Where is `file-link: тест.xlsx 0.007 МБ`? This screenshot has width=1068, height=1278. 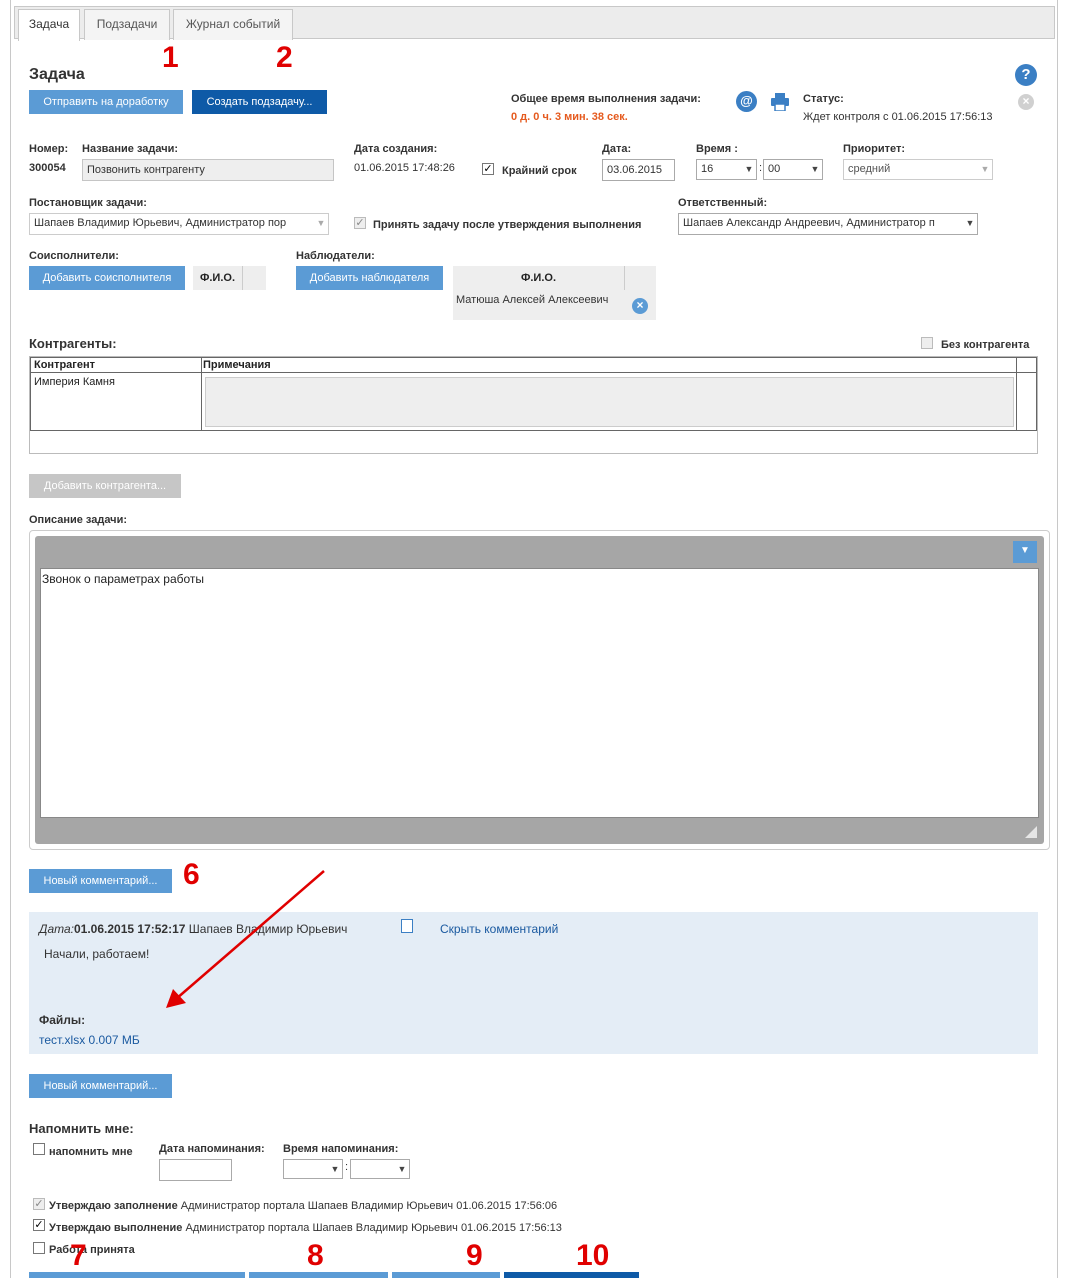
file-link: тест.xlsx 0.007 МБ is located at coordinates (89, 1040).